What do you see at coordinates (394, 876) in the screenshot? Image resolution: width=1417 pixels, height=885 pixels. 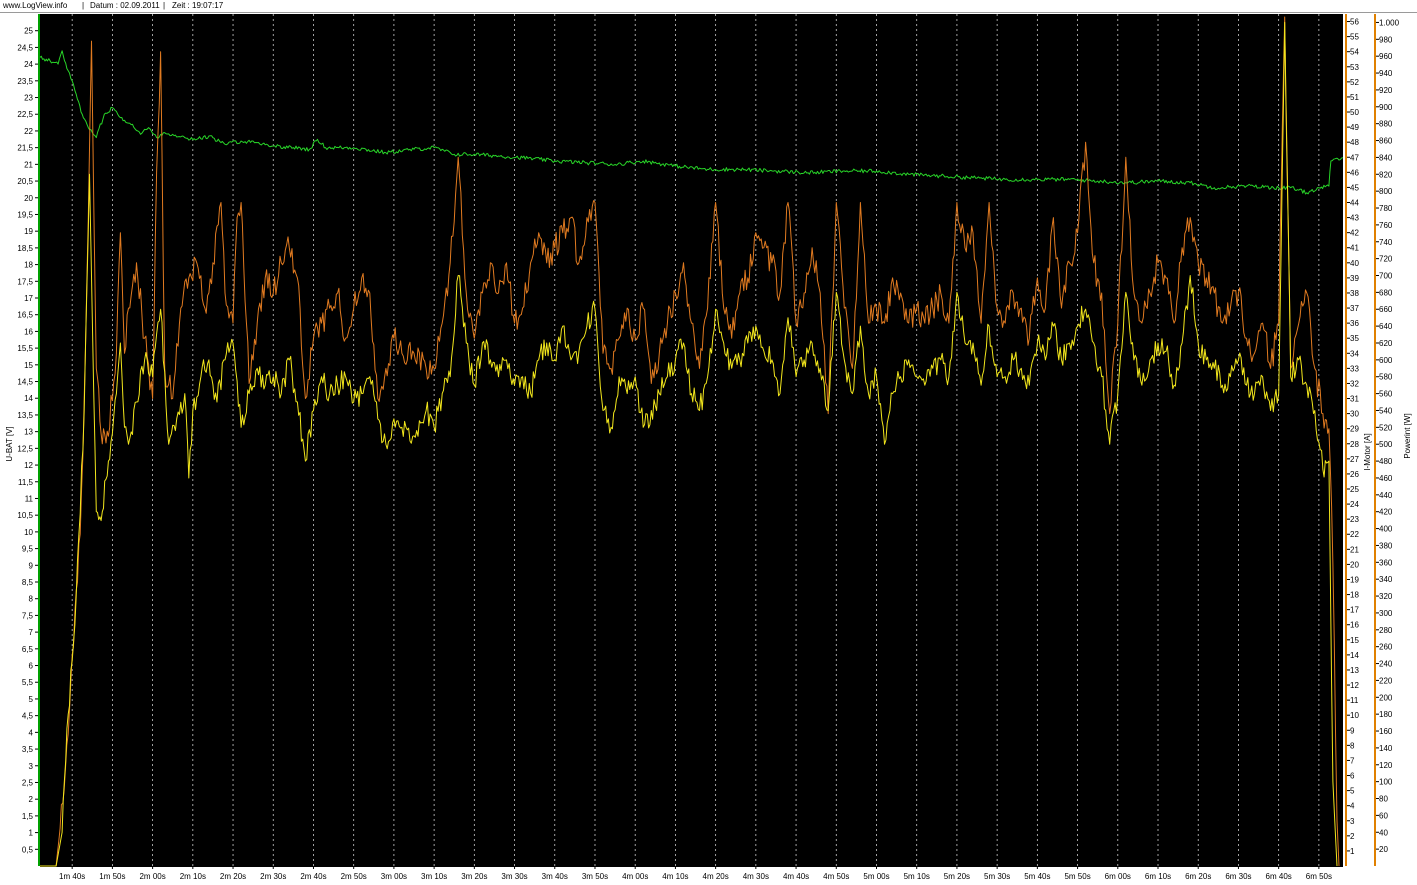 I see `x-tick-label: 3m 00s` at bounding box center [394, 876].